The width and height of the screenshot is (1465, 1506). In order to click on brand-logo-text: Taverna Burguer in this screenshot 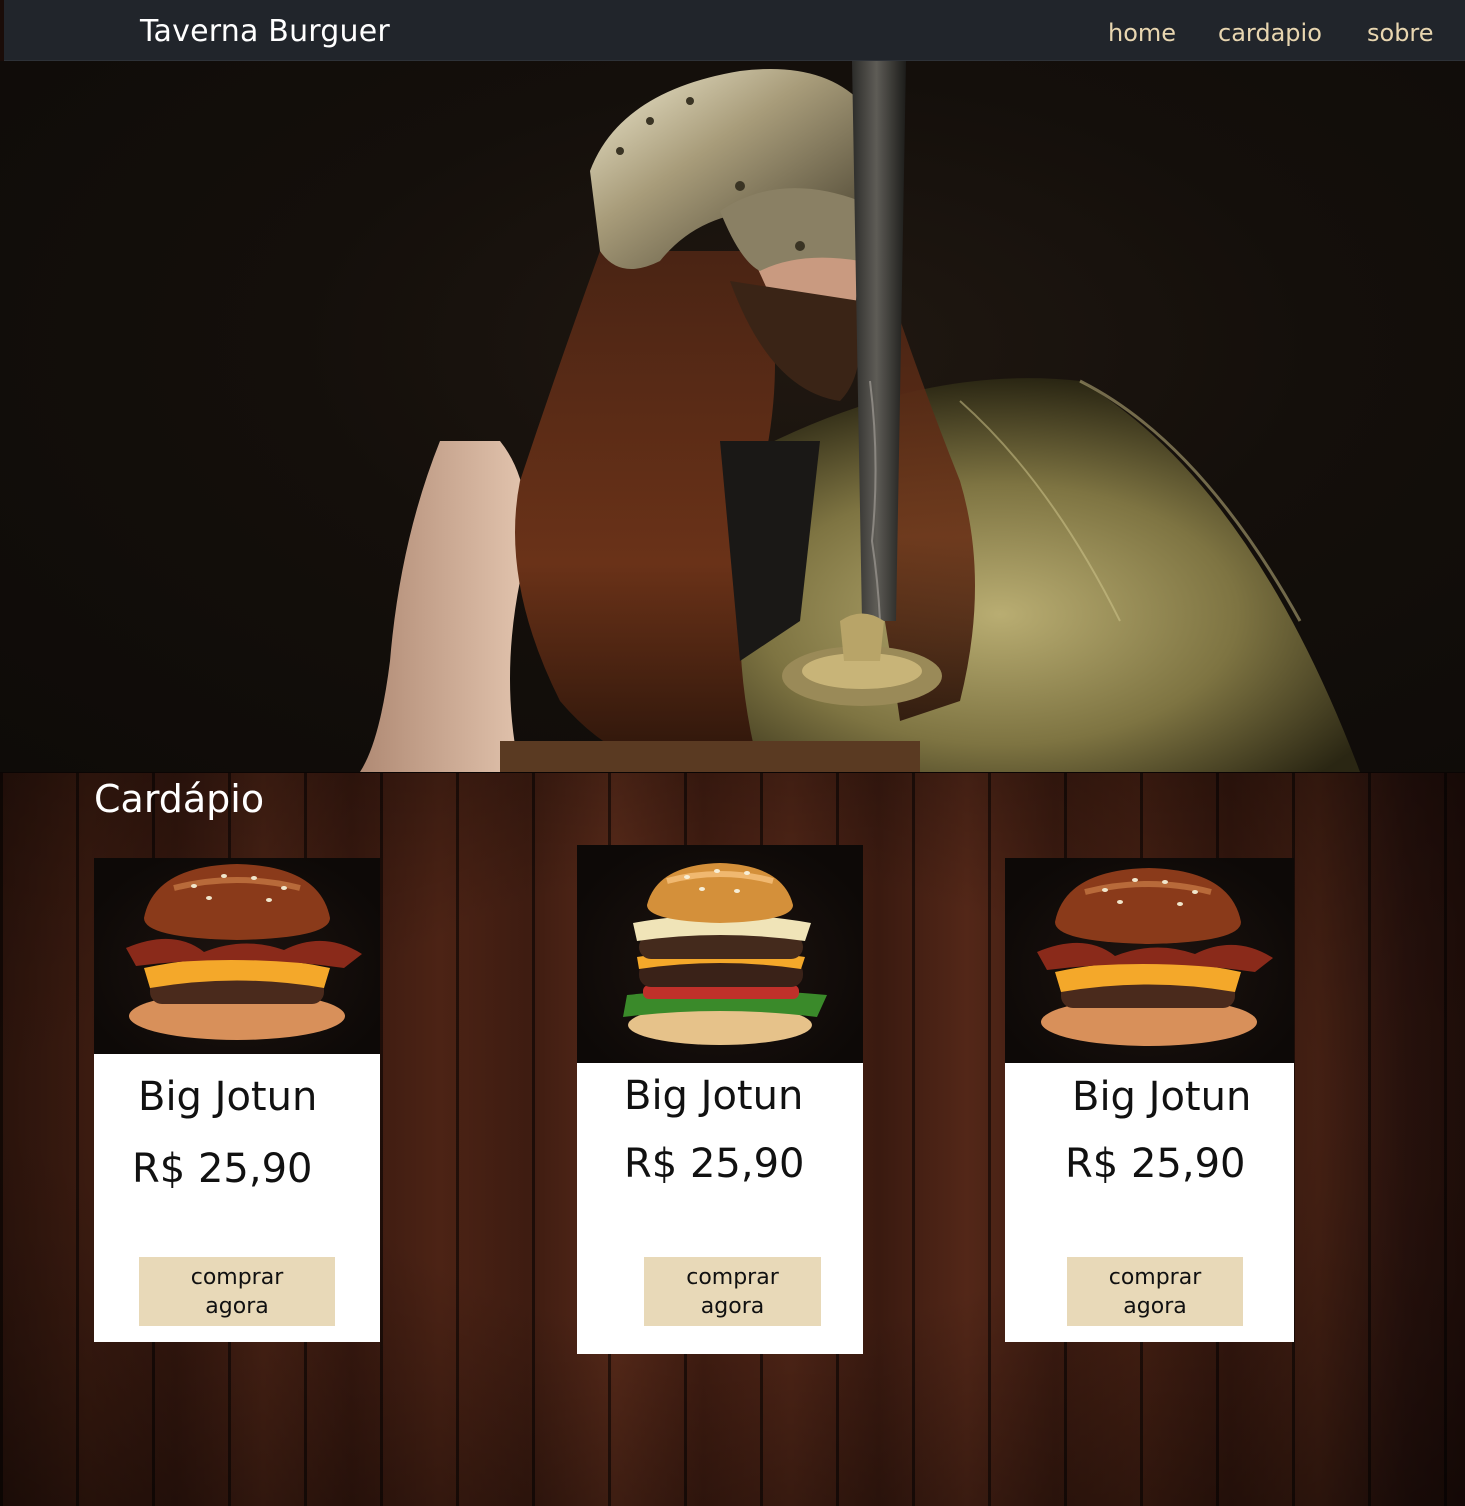, I will do `click(265, 31)`.